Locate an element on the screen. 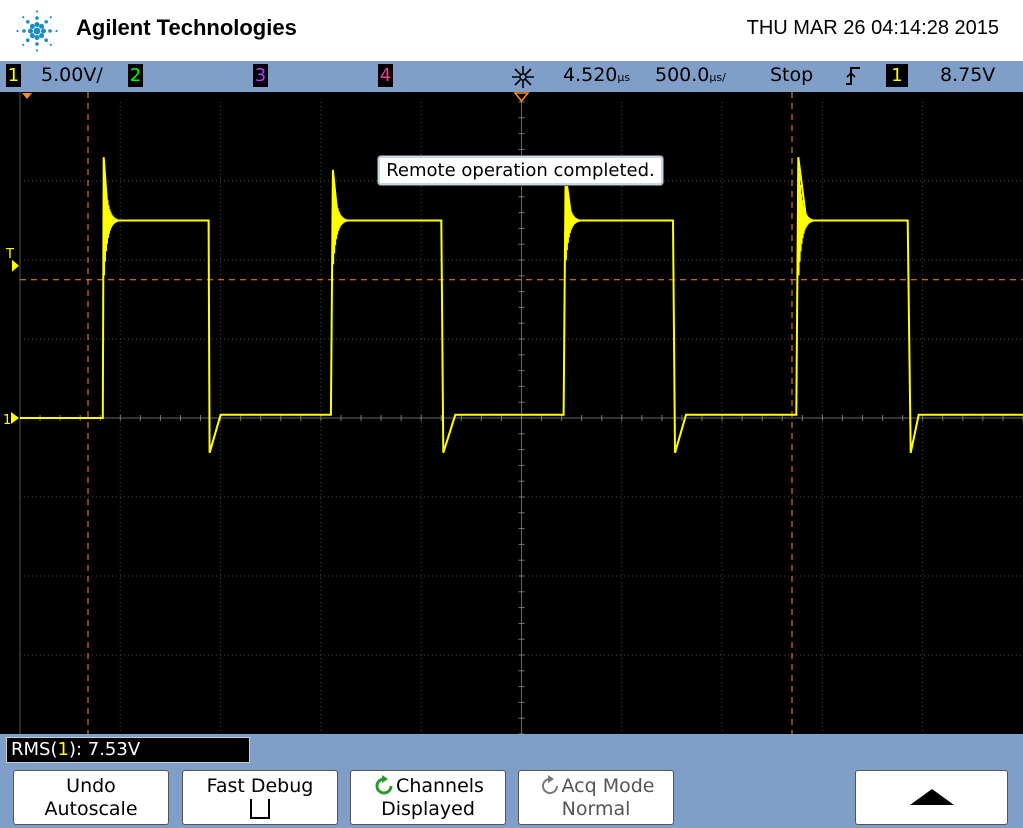 The image size is (1023, 828). timebase-value: 500.0 is located at coordinates (682, 75).